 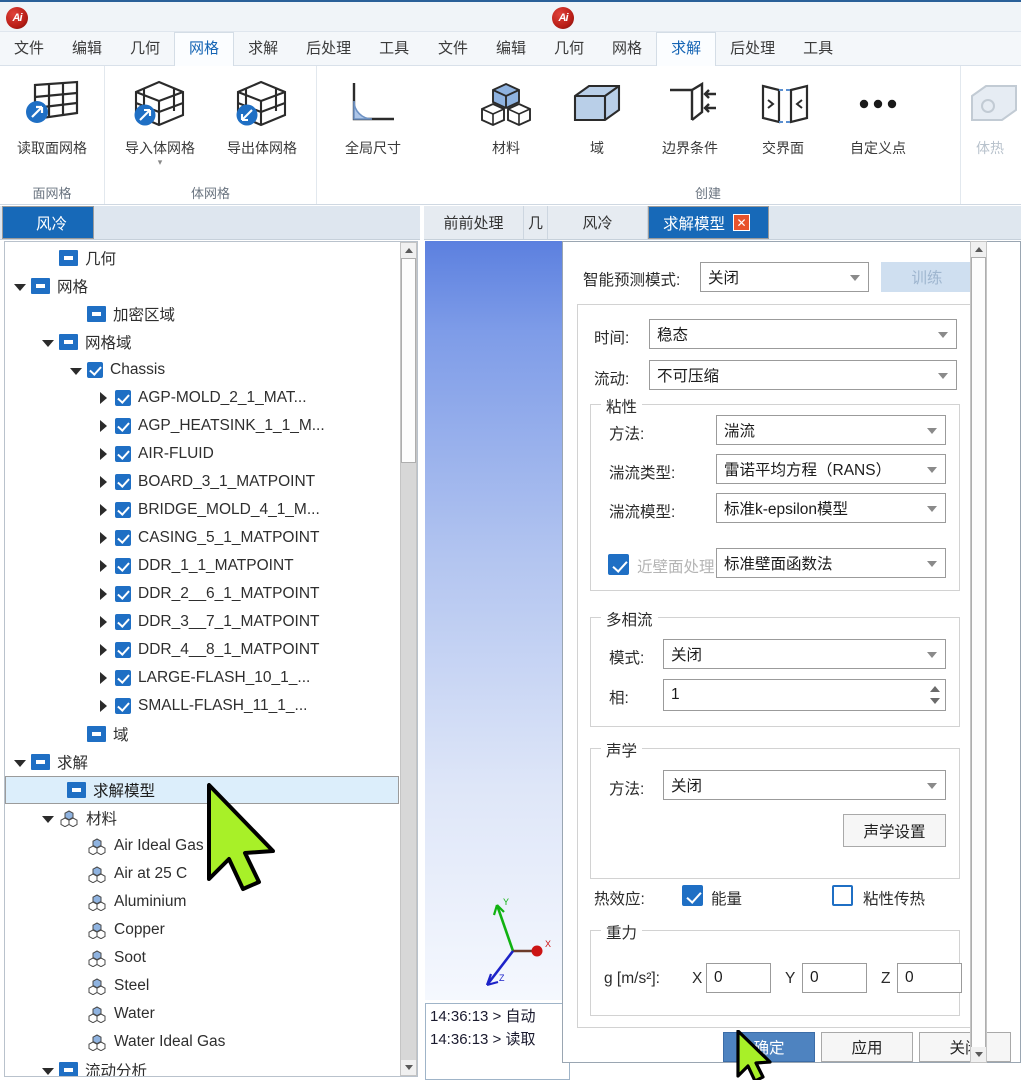 What do you see at coordinates (927, 277) in the screenshot?
I see `train-button: 训练` at bounding box center [927, 277].